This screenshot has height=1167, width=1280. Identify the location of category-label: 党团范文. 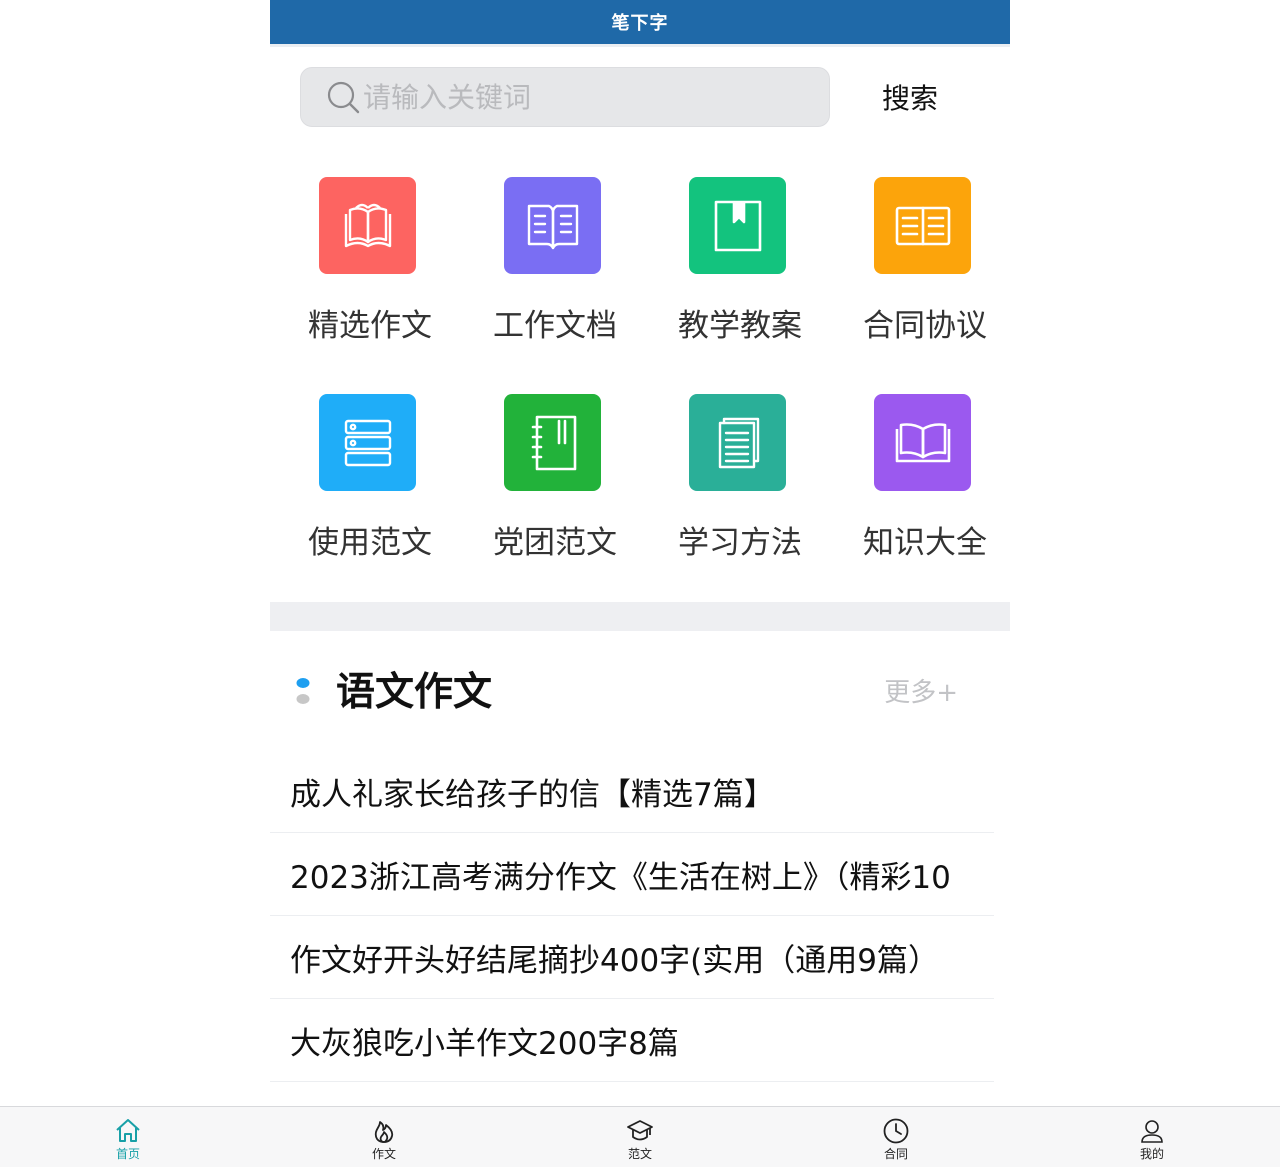
(555, 543).